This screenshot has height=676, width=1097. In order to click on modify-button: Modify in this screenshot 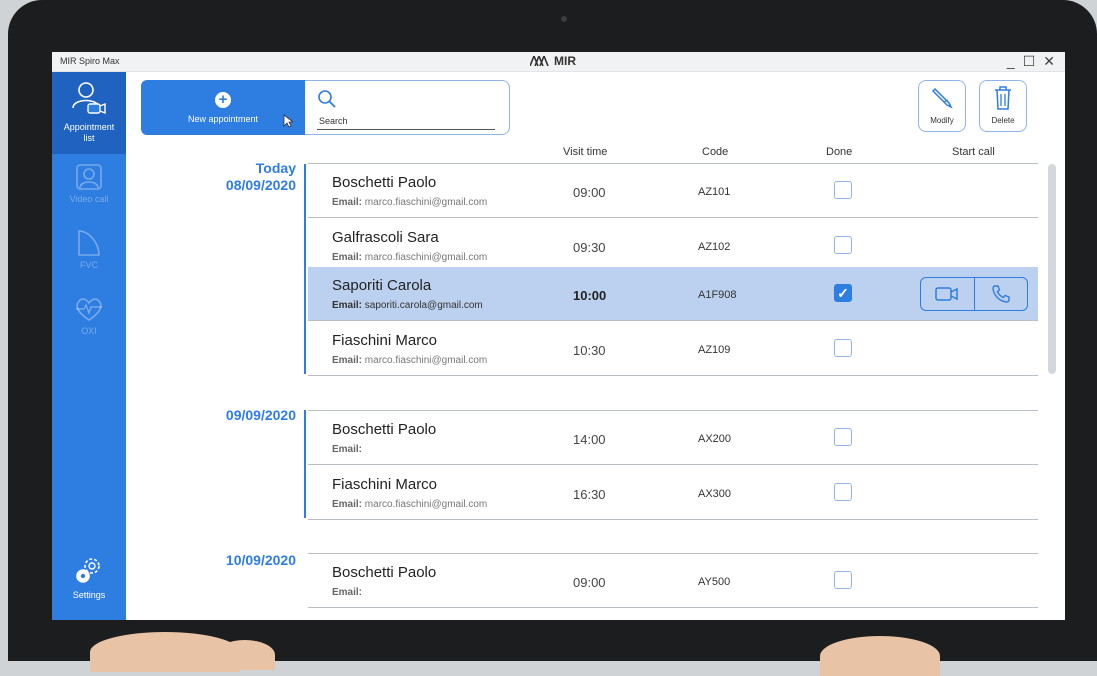, I will do `click(942, 106)`.